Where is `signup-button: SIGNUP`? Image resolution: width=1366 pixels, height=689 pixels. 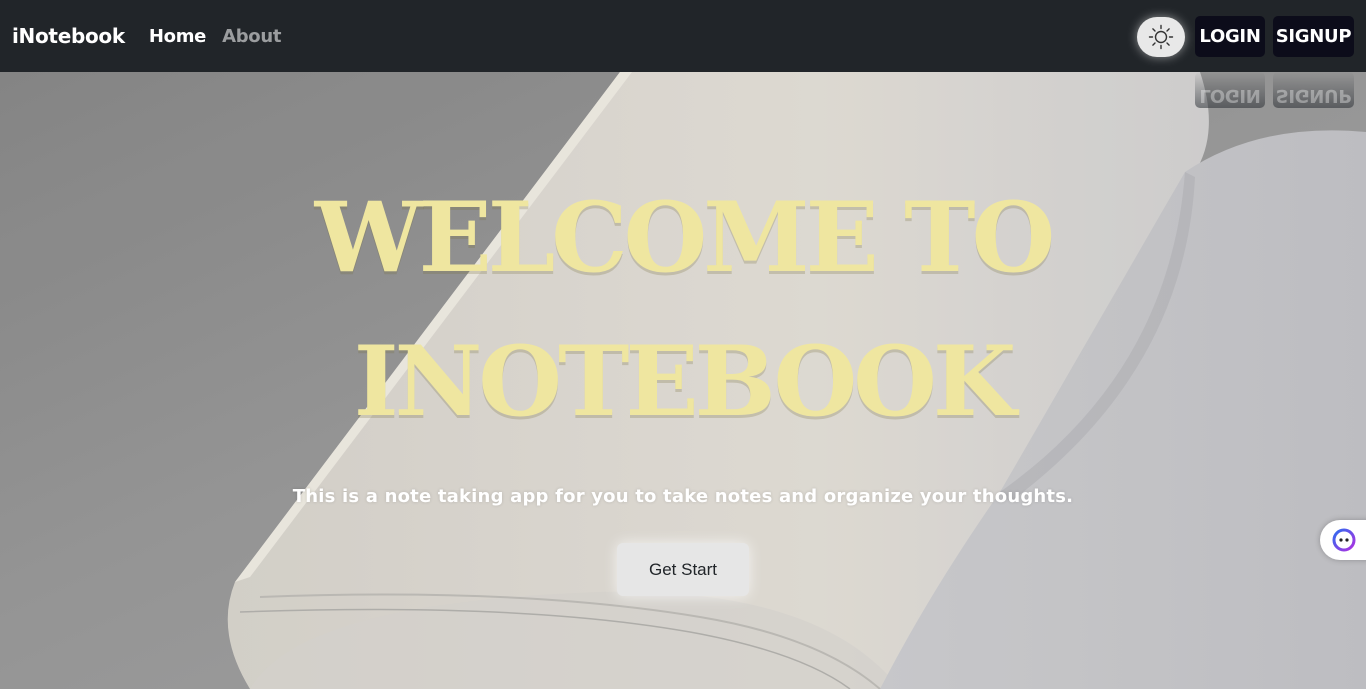 signup-button: SIGNUP is located at coordinates (1313, 36).